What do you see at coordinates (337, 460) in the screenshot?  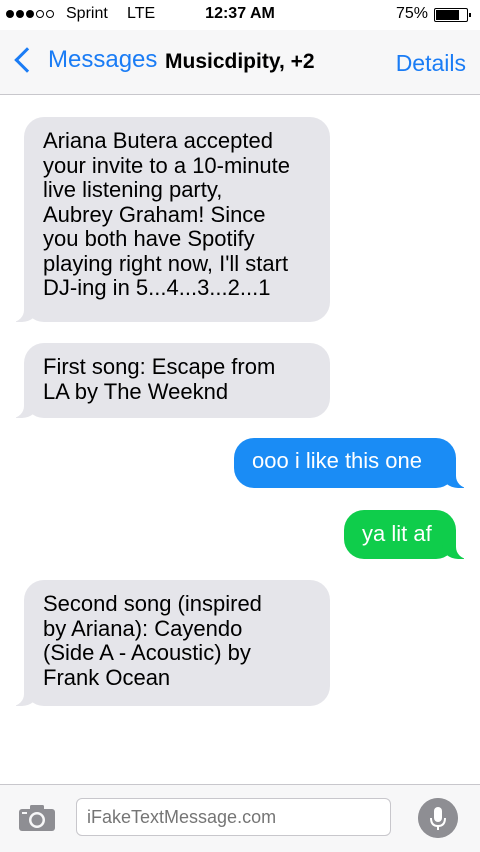 I see `message-text: ooo i like this one` at bounding box center [337, 460].